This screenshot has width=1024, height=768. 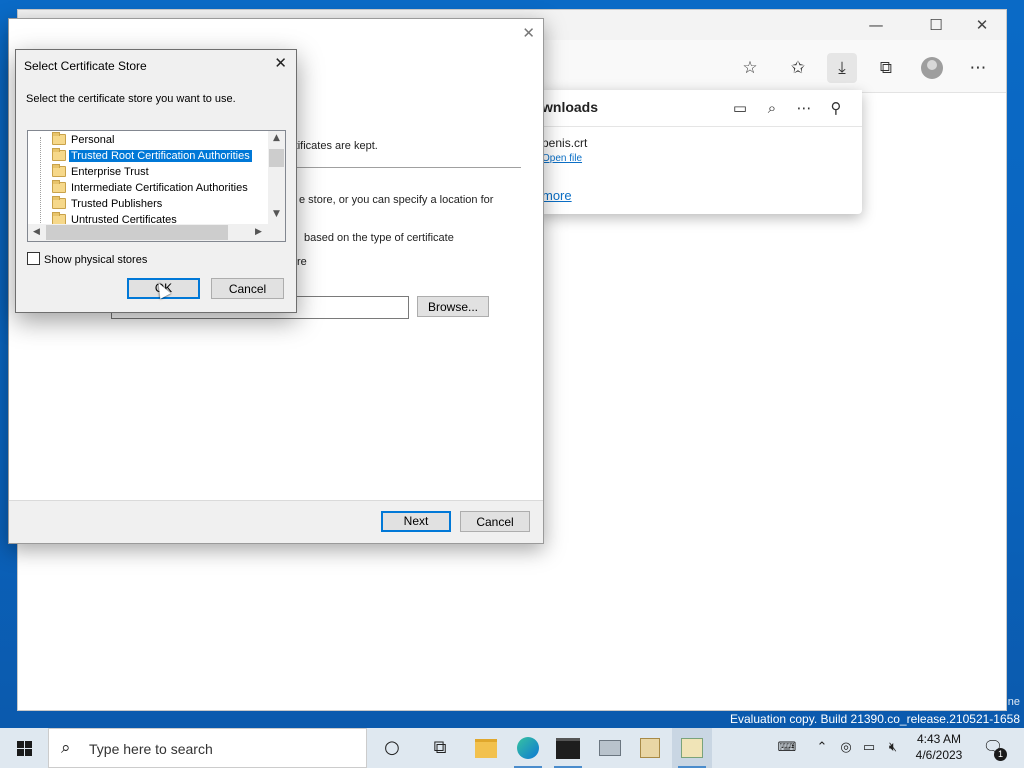 What do you see at coordinates (276, 138) in the screenshot?
I see `scroll-up-icon: ▲` at bounding box center [276, 138].